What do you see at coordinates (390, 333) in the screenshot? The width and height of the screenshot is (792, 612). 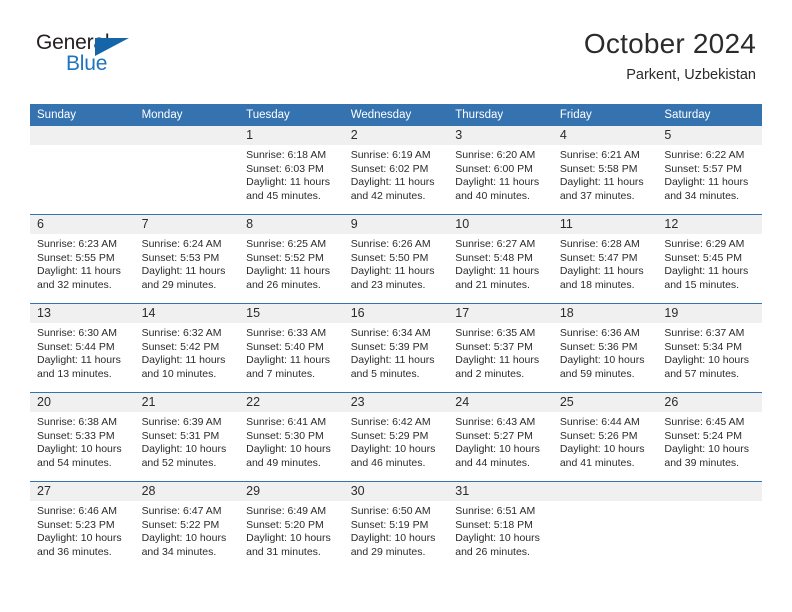 I see `sunrise-time: Sunrise: 6:34 AM` at bounding box center [390, 333].